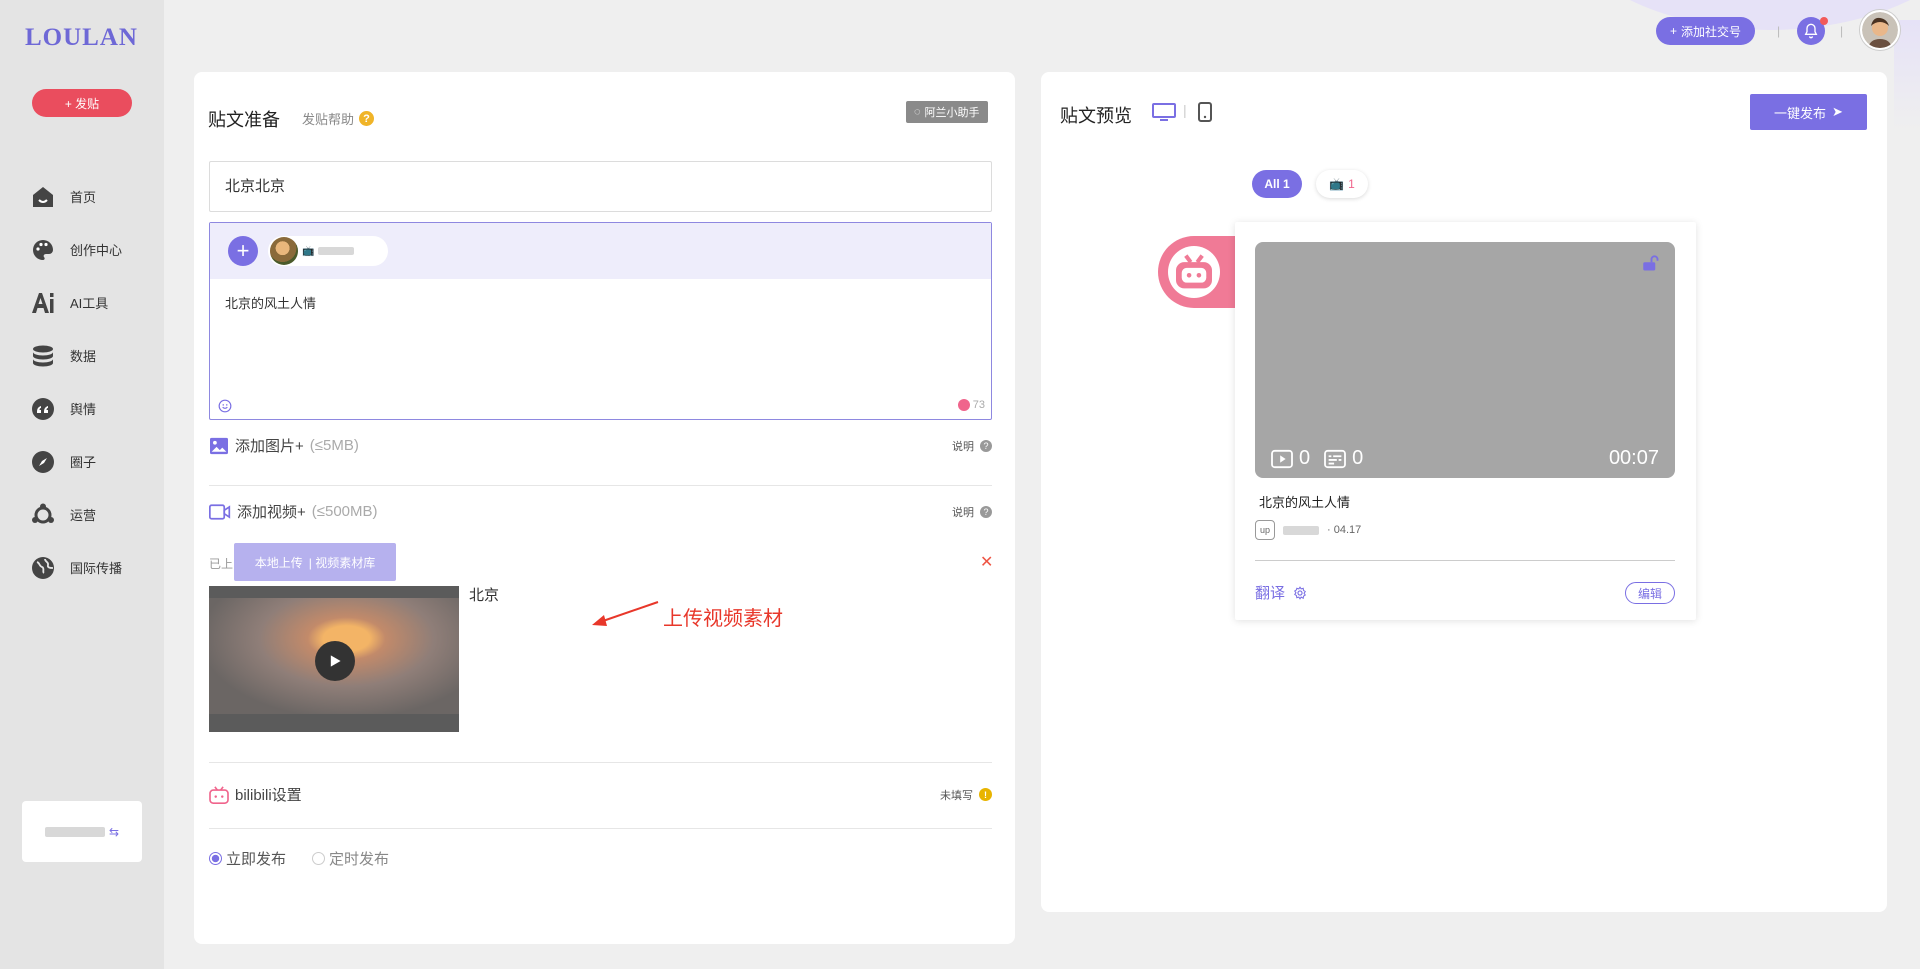 The width and height of the screenshot is (1920, 969). I want to click on uploader-name-blurred, so click(1301, 530).